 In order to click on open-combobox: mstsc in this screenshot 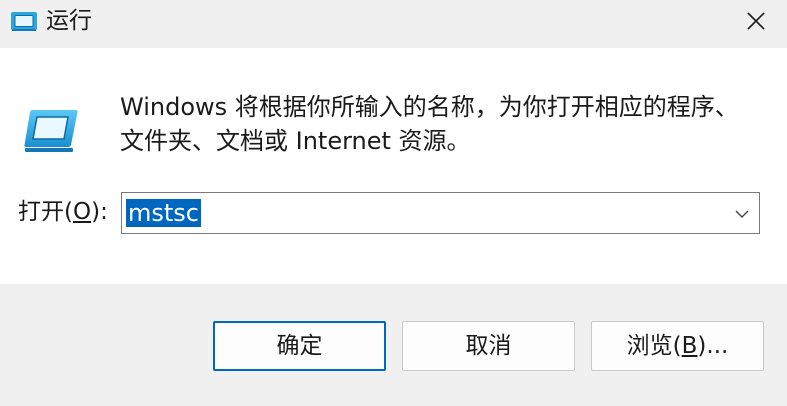, I will do `click(440, 213)`.